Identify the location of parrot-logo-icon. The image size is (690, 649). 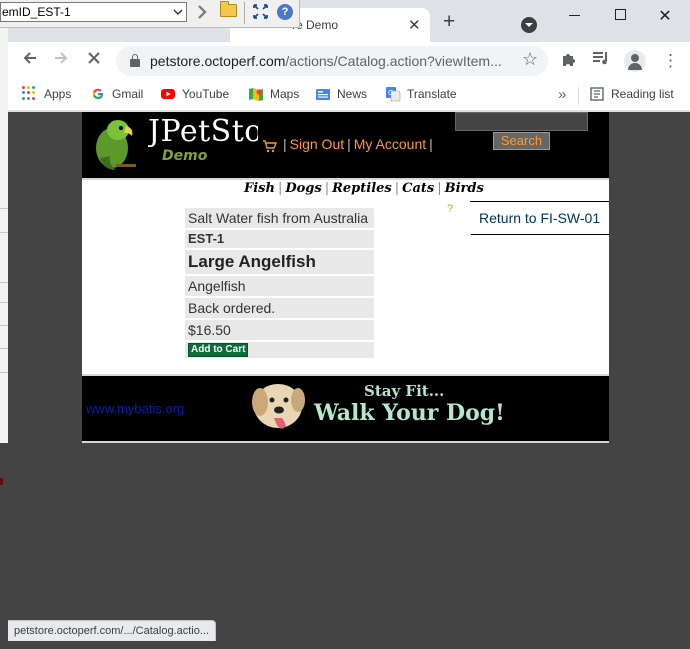
(115, 143).